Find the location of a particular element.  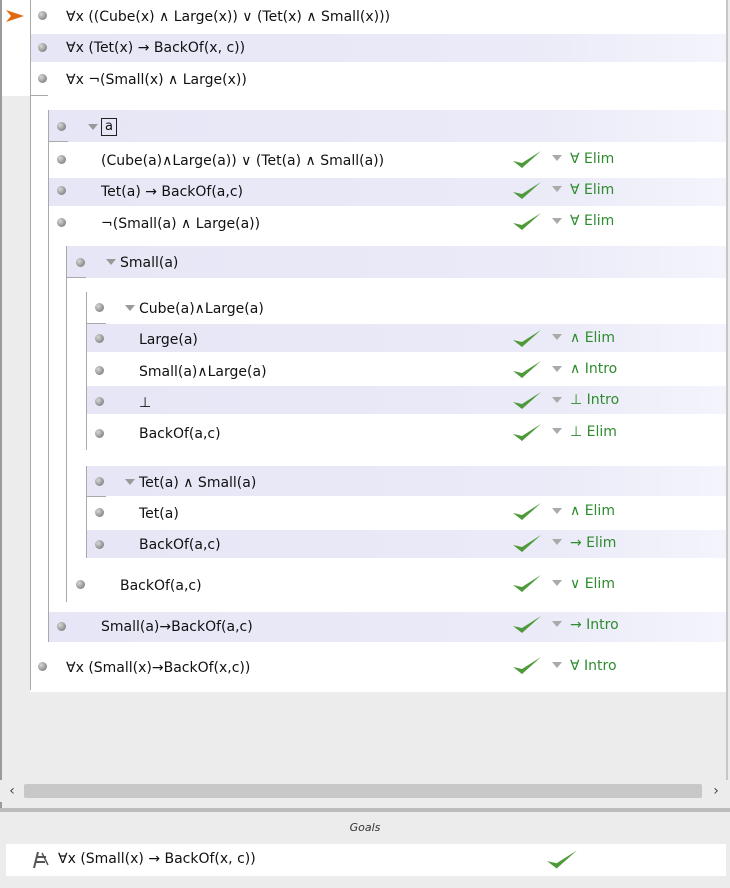

step-formula: Tet(a) → BackOf(a,c) is located at coordinates (172, 192).